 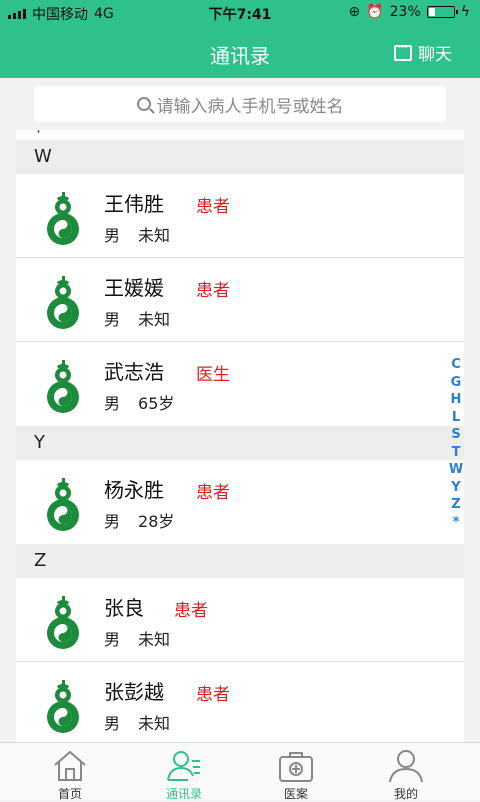 I want to click on section-header: W, so click(x=240, y=157).